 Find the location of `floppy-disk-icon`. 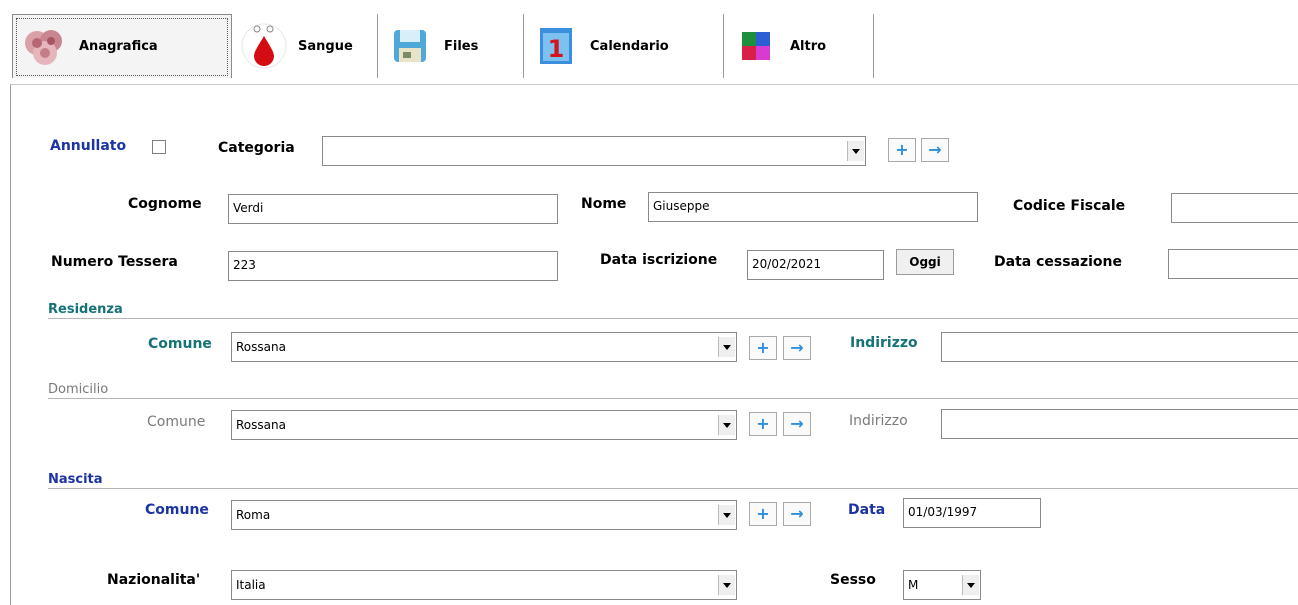

floppy-disk-icon is located at coordinates (410, 46).